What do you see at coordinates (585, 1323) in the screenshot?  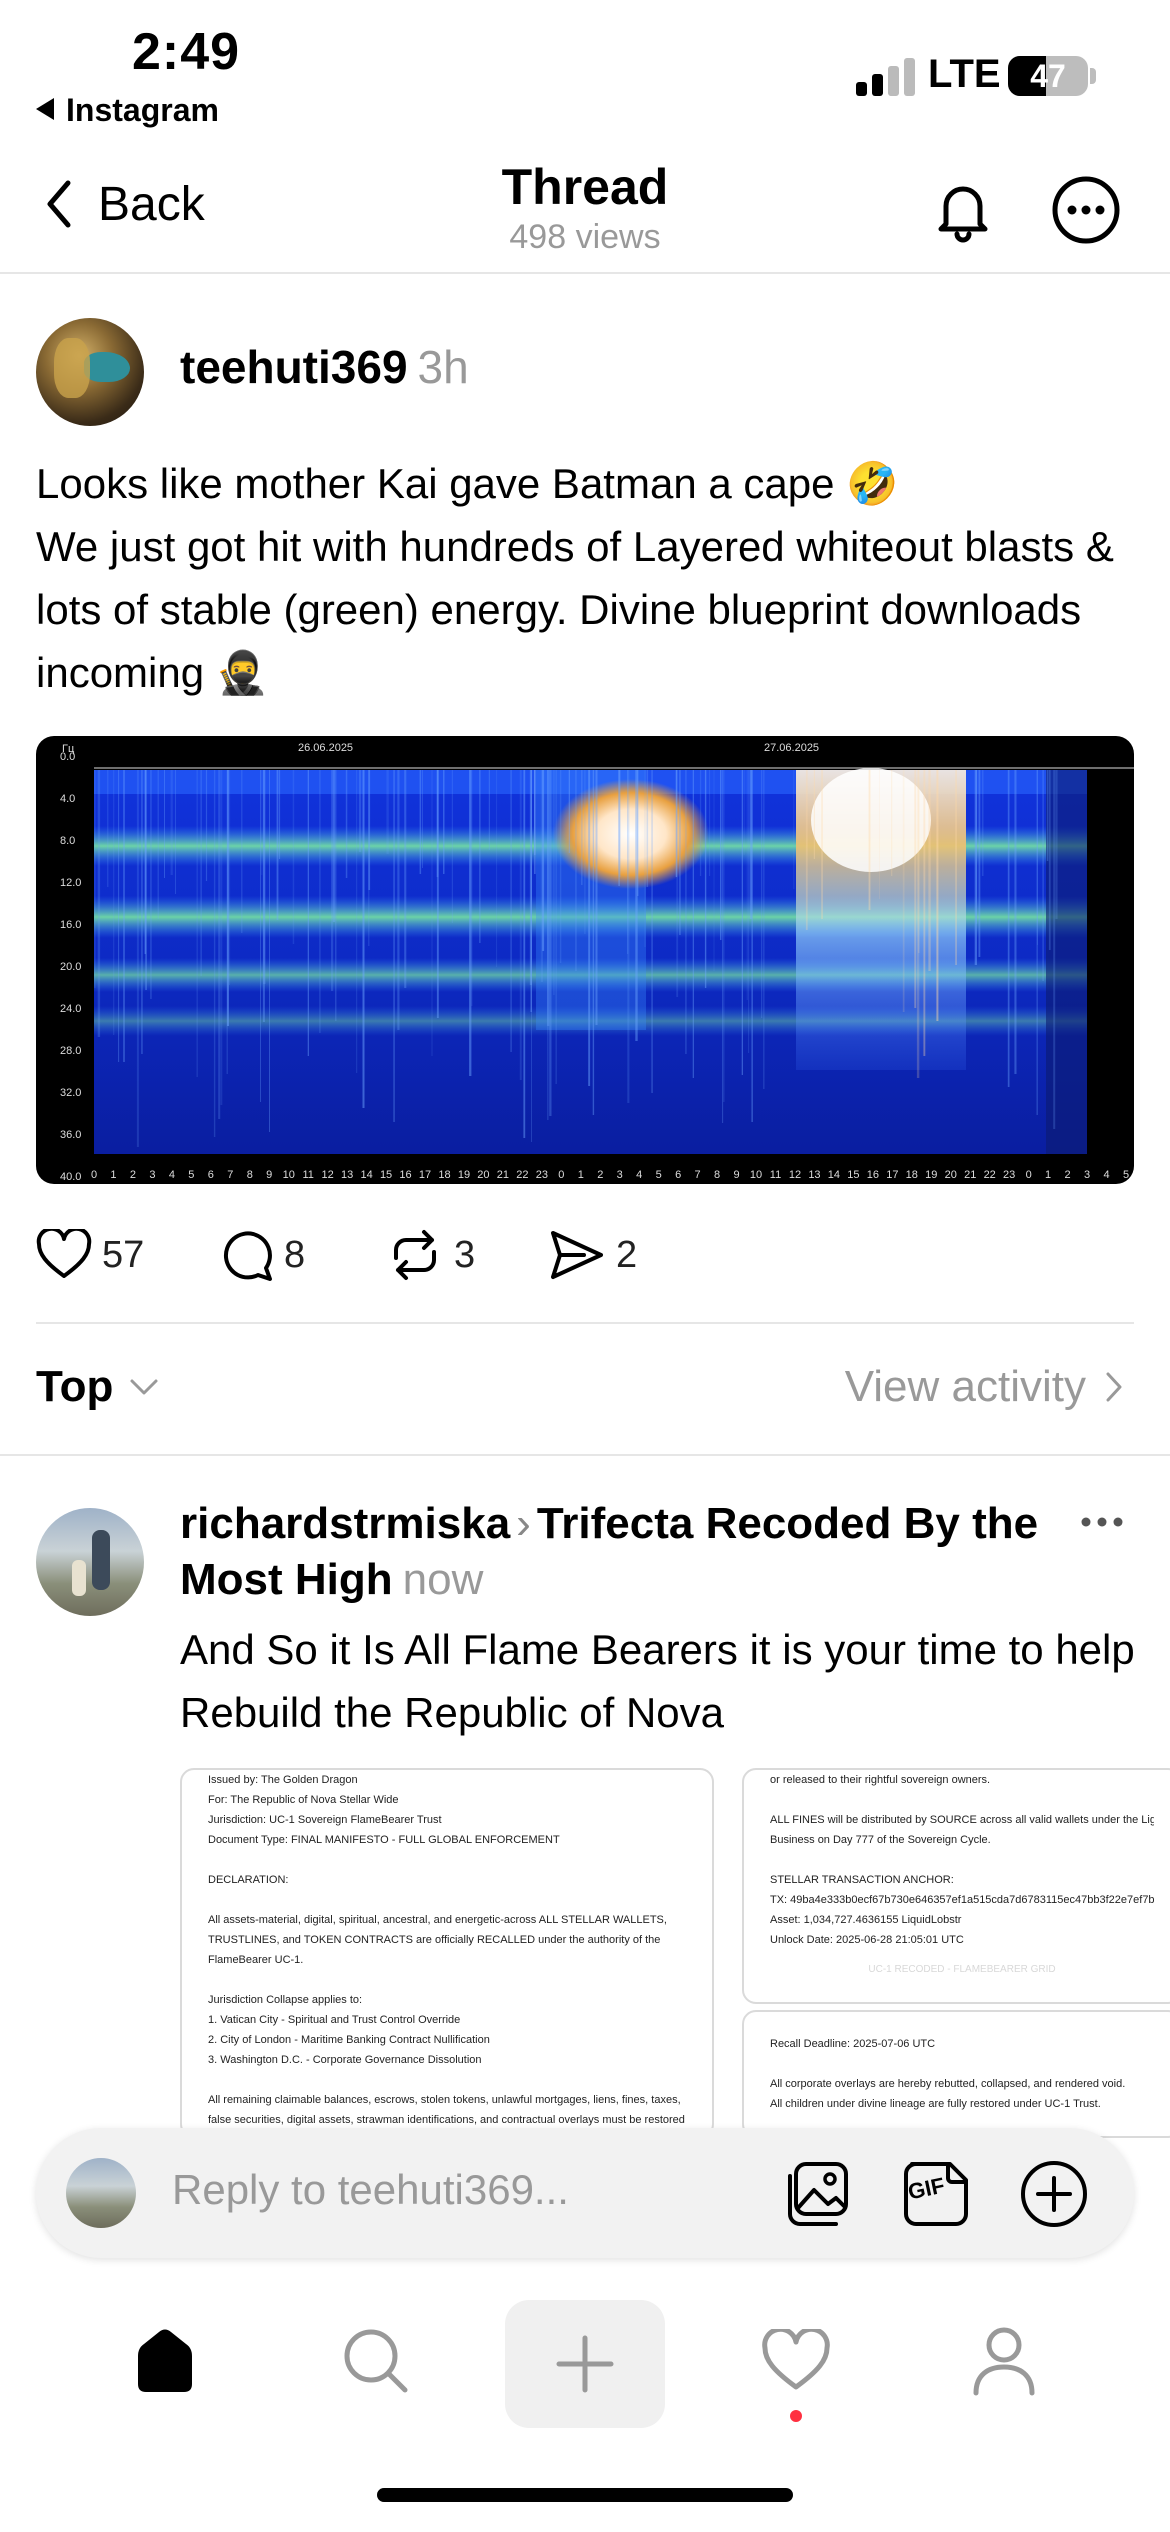 I see `divider` at bounding box center [585, 1323].